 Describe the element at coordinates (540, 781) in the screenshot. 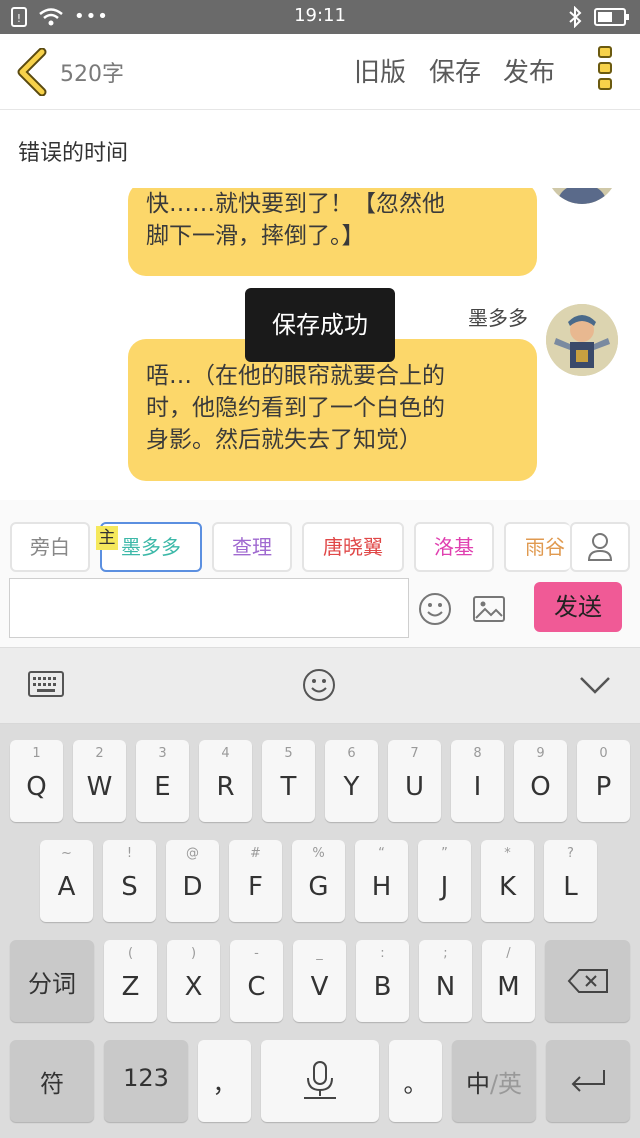

I see `key-o: 9O` at that location.